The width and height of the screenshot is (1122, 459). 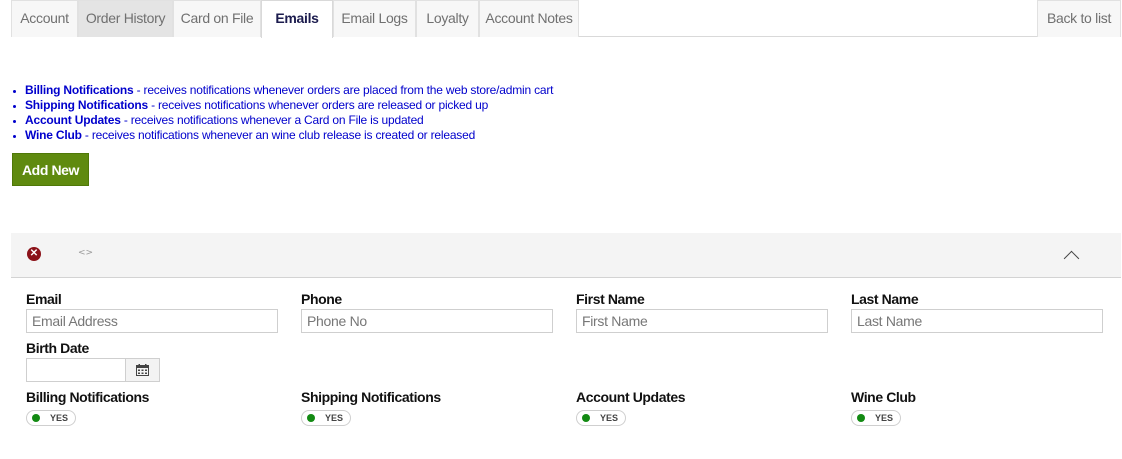 What do you see at coordinates (34, 254) in the screenshot?
I see `remove-circle-icon: ✕` at bounding box center [34, 254].